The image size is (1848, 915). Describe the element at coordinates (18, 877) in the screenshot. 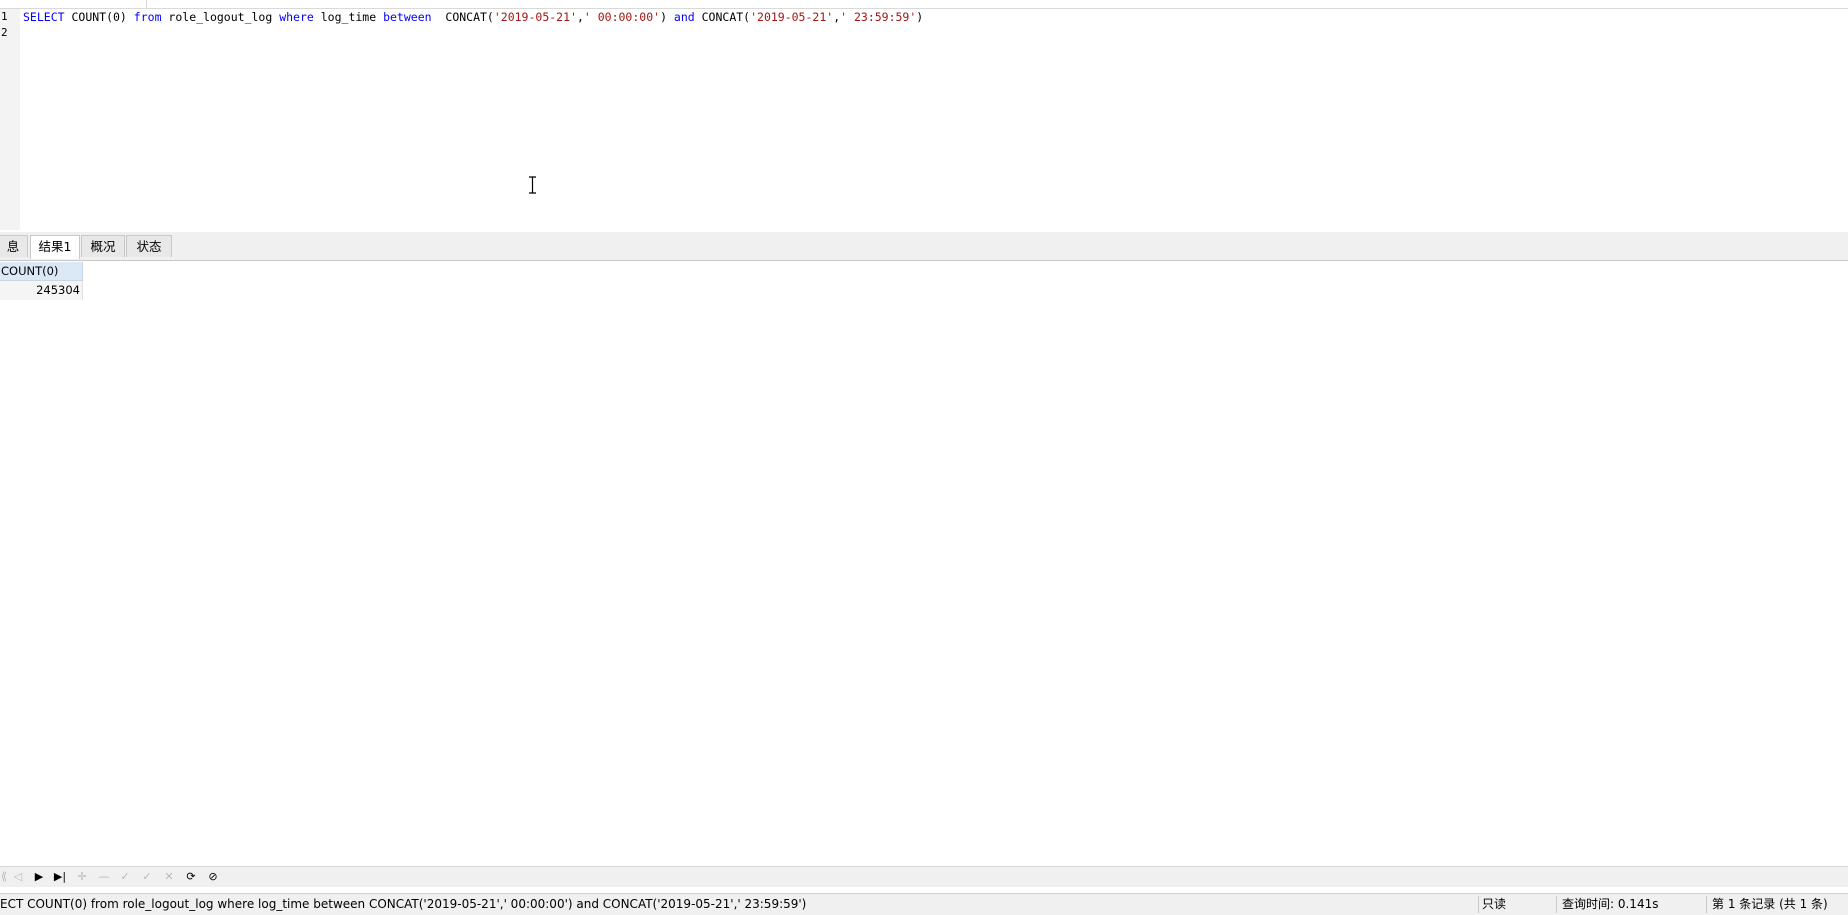

I see `prev-record-icon: ◁` at that location.